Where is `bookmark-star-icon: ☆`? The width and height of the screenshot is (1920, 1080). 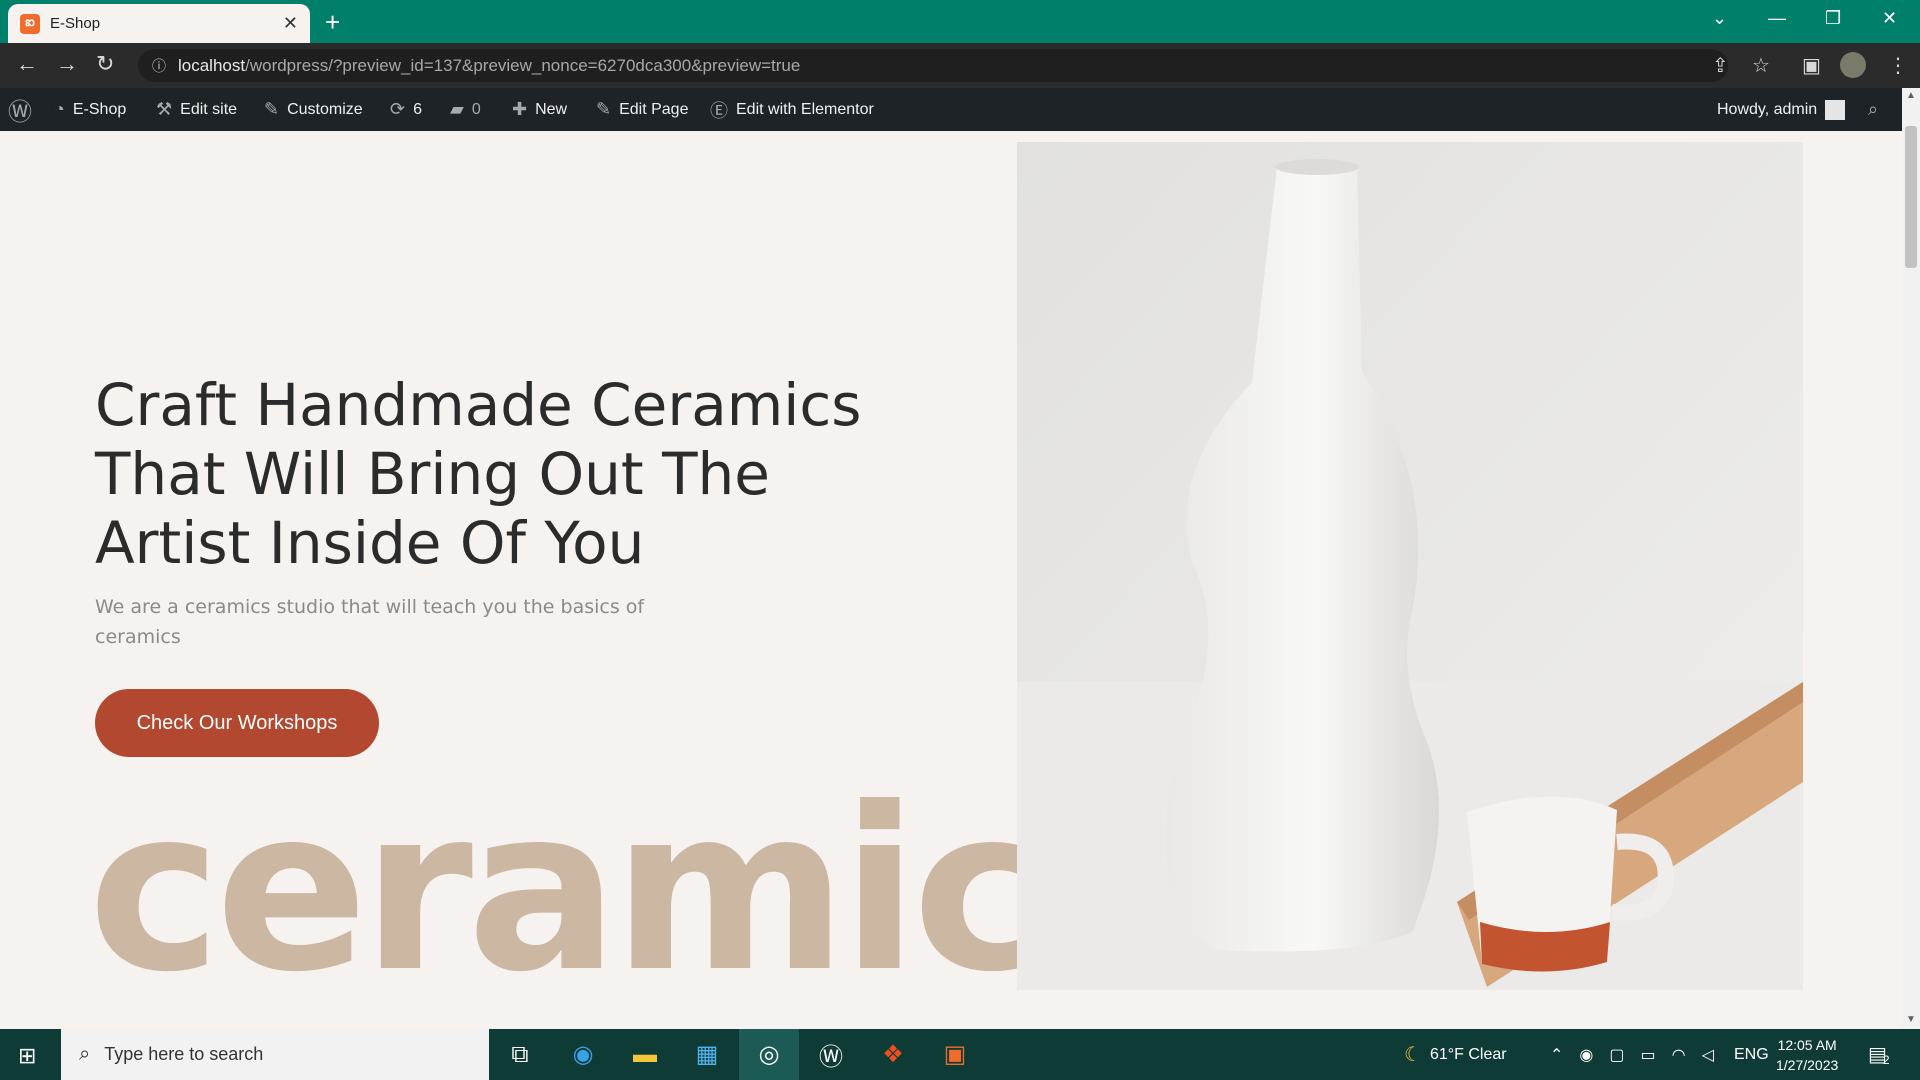
bookmark-star-icon: ☆ is located at coordinates (1761, 65).